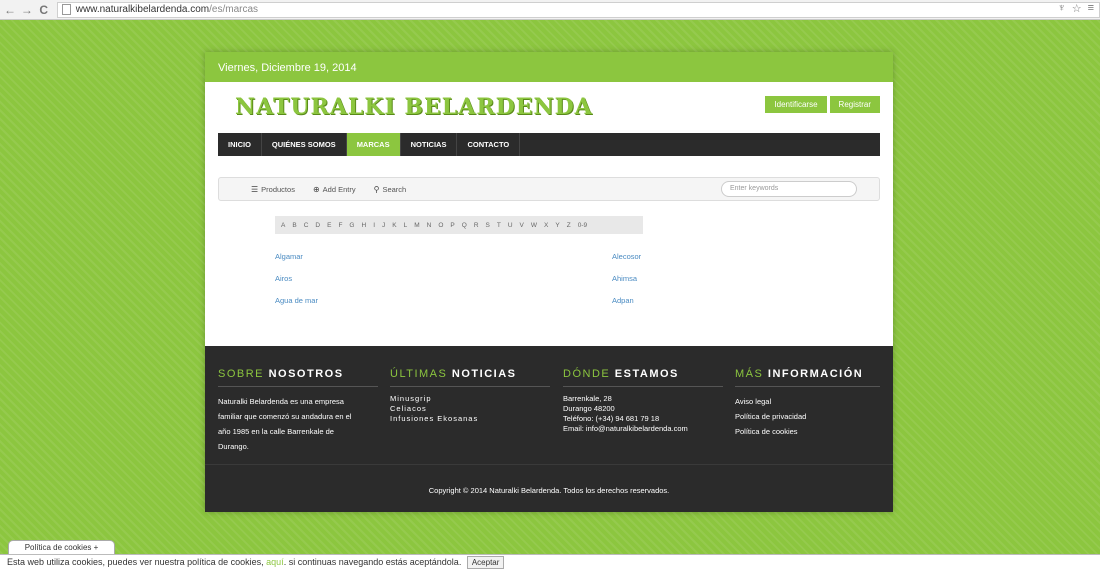  I want to click on alphabet-letter: L, so click(406, 225).